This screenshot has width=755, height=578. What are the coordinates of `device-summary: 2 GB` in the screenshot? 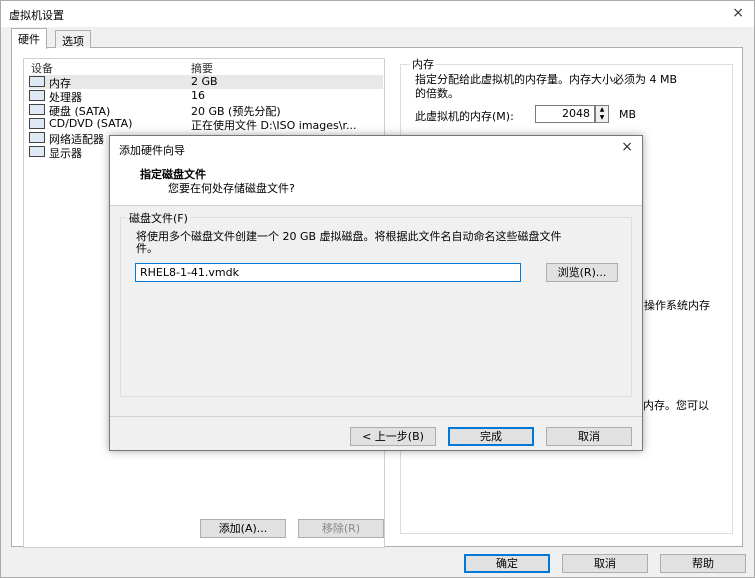 It's located at (204, 81).